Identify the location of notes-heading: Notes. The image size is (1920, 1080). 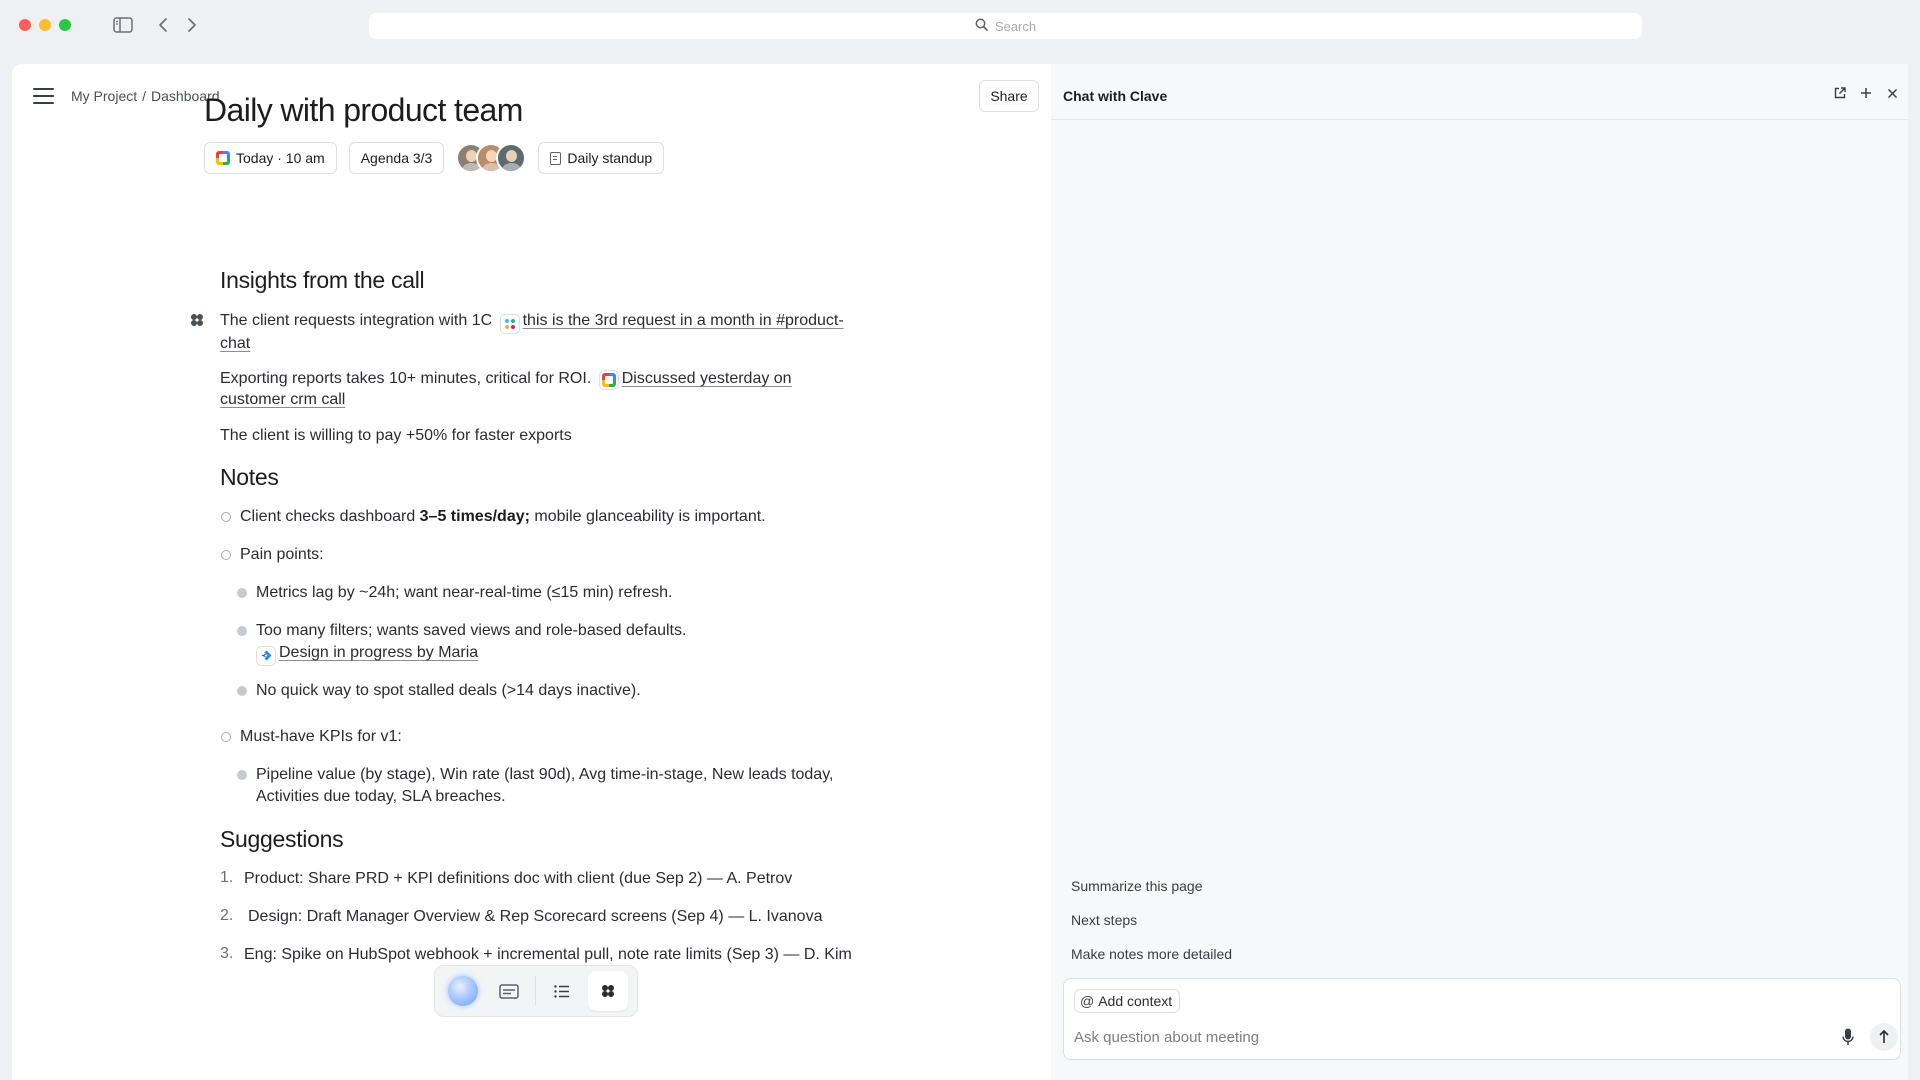
(249, 477).